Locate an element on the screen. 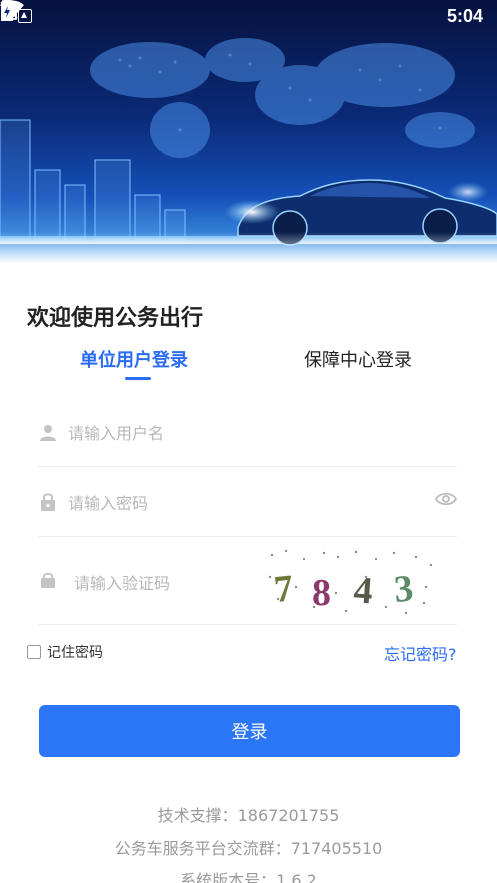 This screenshot has height=883, width=497. user-icon is located at coordinates (48, 433).